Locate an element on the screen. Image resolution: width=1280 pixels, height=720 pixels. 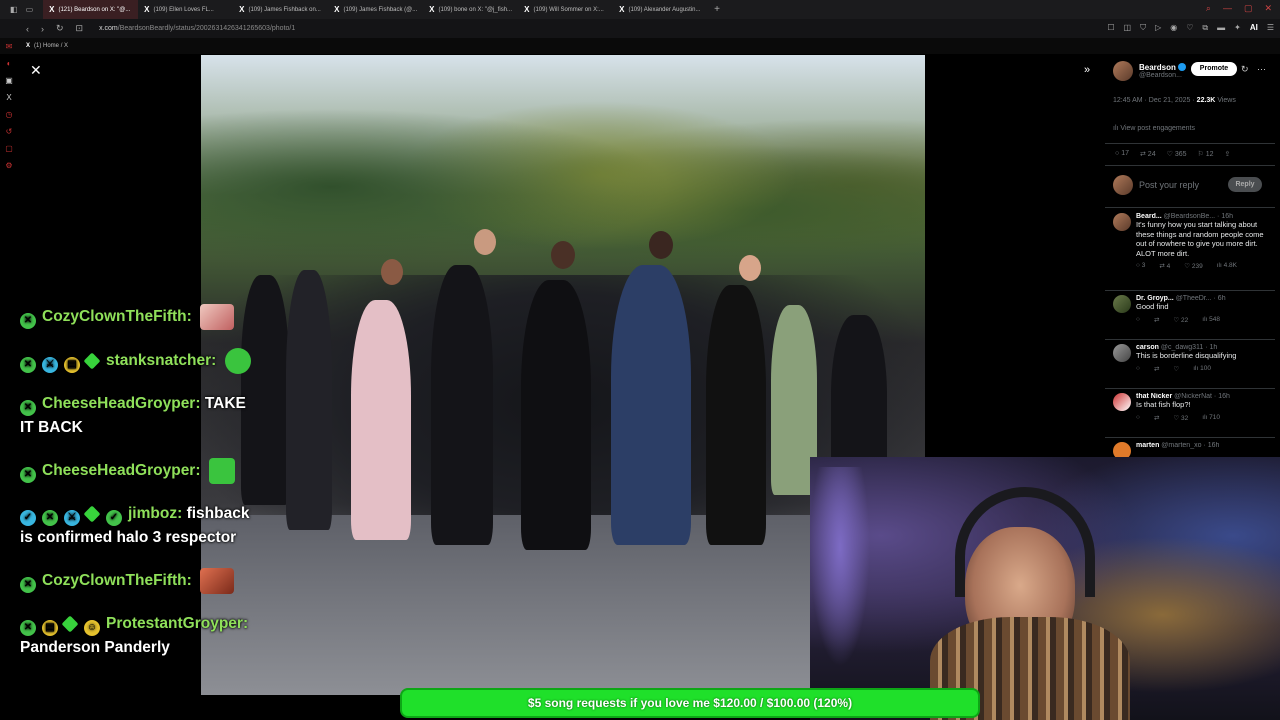
like-action: ♡ 22 is located at coordinates (1180, 320).